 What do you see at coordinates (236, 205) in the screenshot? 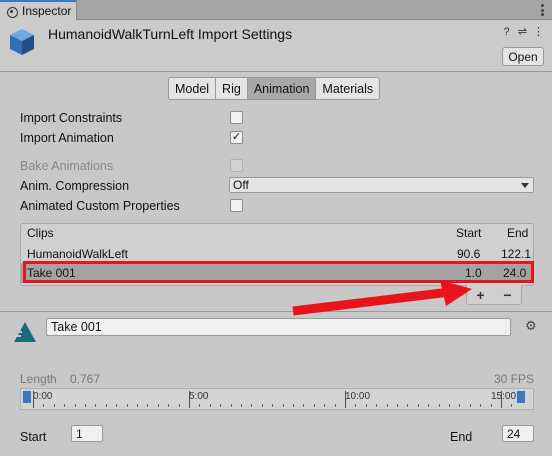
I see `animated-custom-properties-checkbox` at bounding box center [236, 205].